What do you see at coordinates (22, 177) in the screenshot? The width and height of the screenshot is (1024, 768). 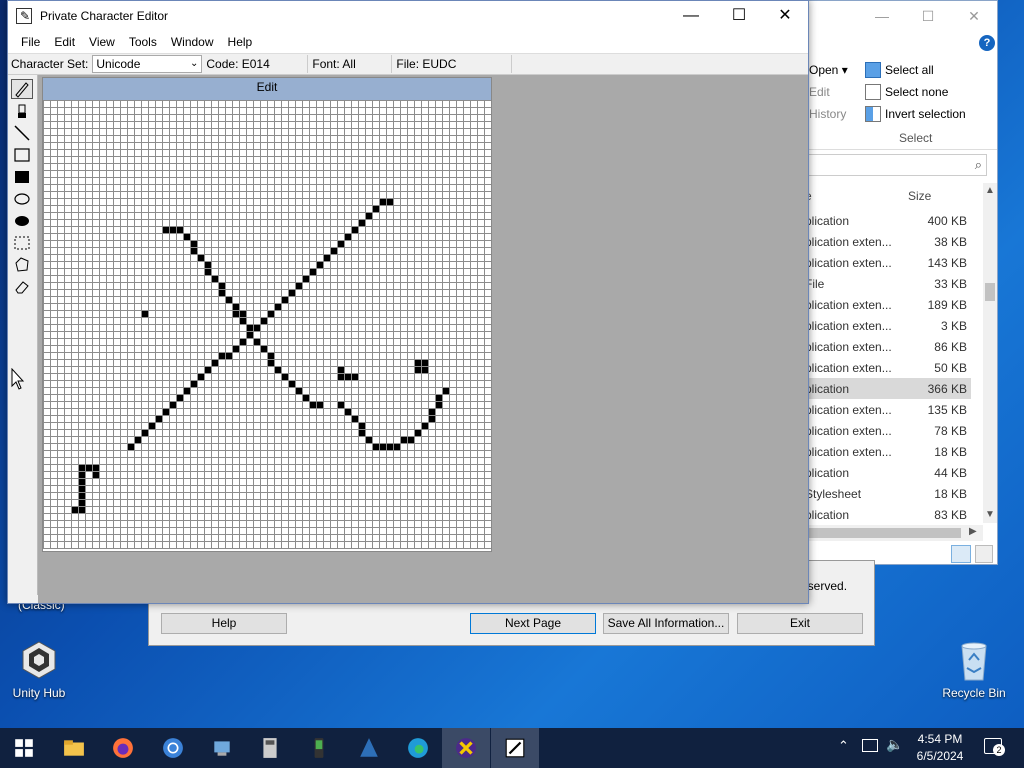 I see `filled-rectangle-tool-icon` at bounding box center [22, 177].